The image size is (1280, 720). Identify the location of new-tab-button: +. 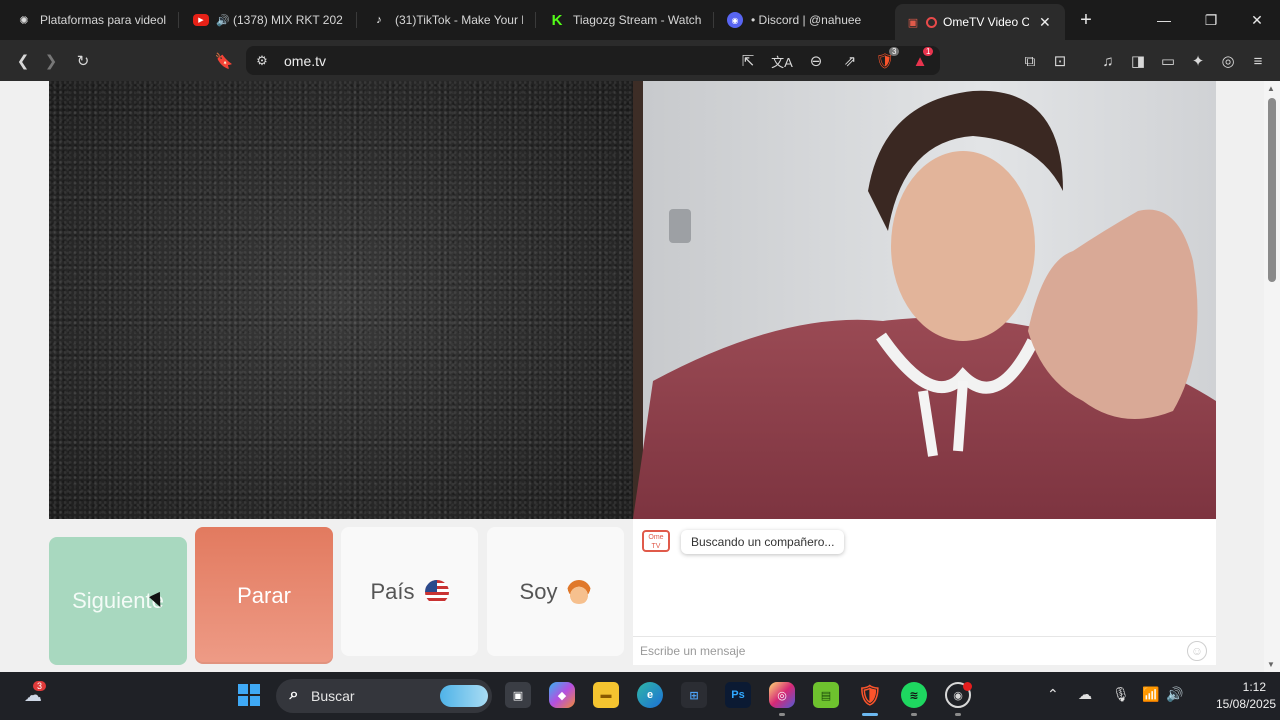
(1086, 20).